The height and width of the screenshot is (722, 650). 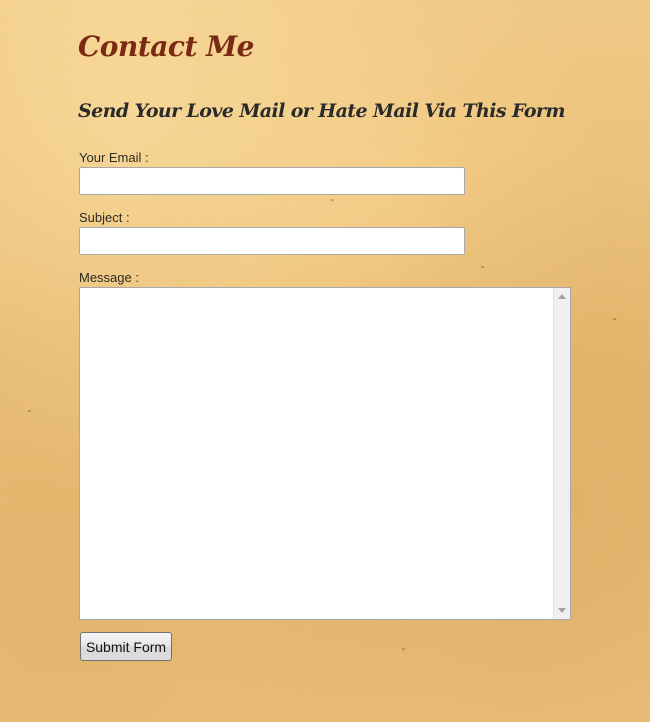 What do you see at coordinates (562, 296) in the screenshot?
I see `scroll-up-arrow-icon` at bounding box center [562, 296].